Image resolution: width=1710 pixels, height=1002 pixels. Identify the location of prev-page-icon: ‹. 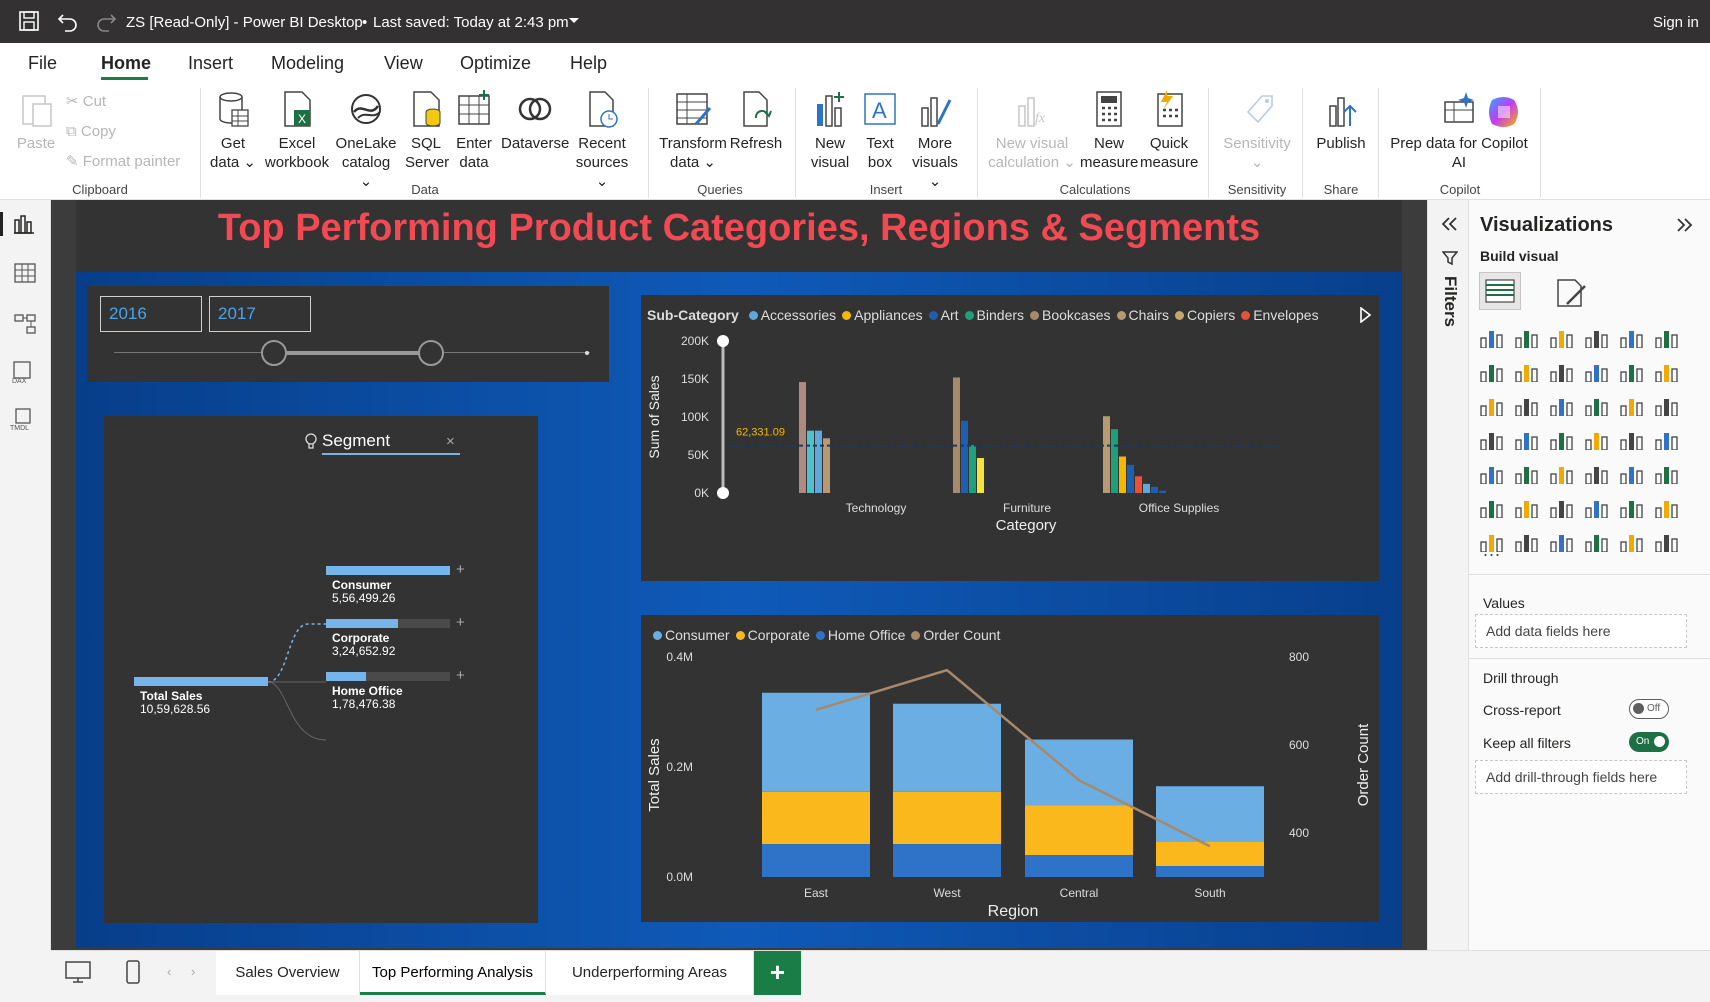
(169, 971).